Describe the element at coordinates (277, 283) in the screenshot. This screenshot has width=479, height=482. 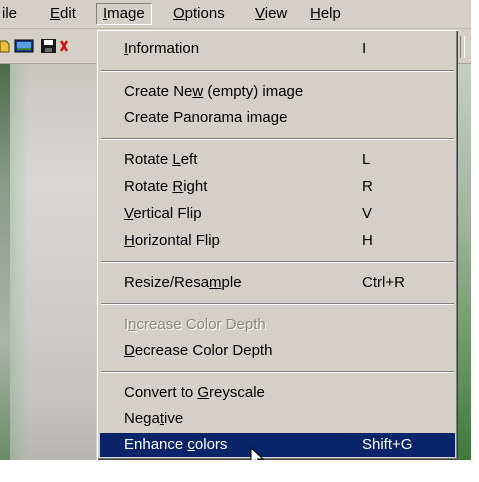
I see `menu-item-resize-resample: Resize/Resample Ctrl+R` at that location.